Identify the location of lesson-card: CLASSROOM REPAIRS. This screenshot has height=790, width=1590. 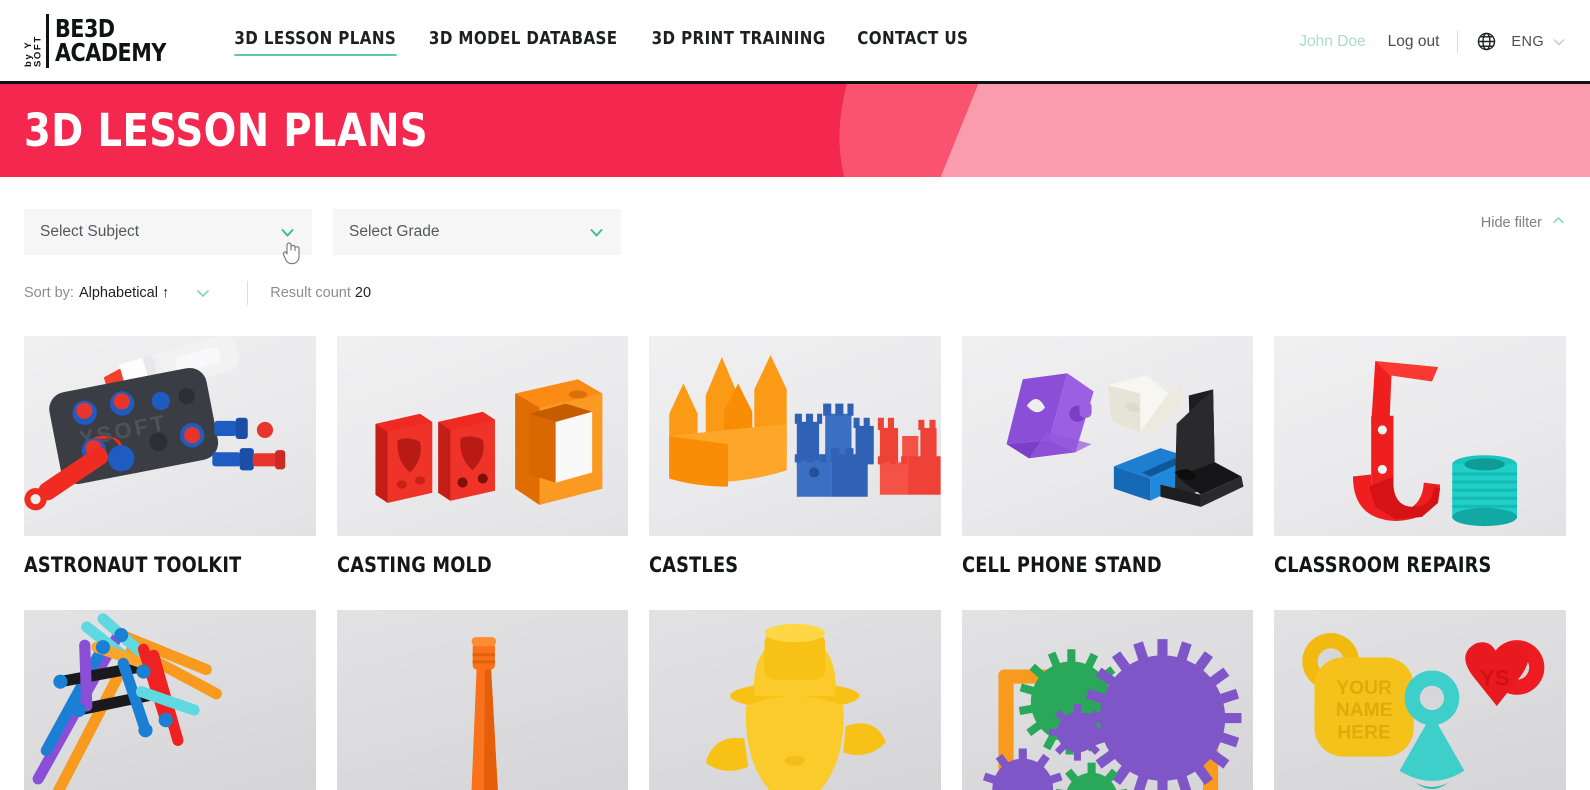
(1420, 456).